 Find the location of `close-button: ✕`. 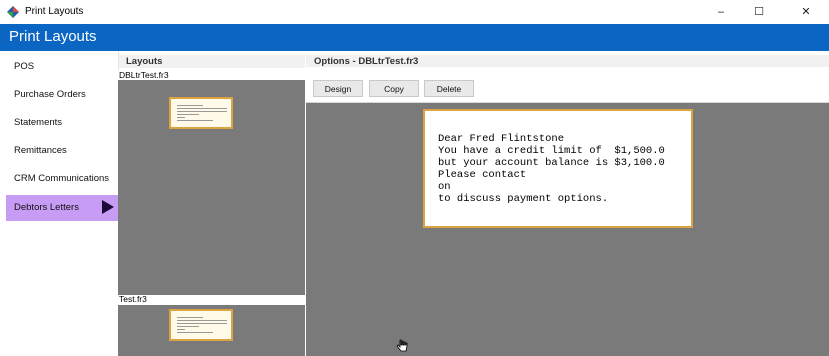

close-button: ✕ is located at coordinates (806, 12).